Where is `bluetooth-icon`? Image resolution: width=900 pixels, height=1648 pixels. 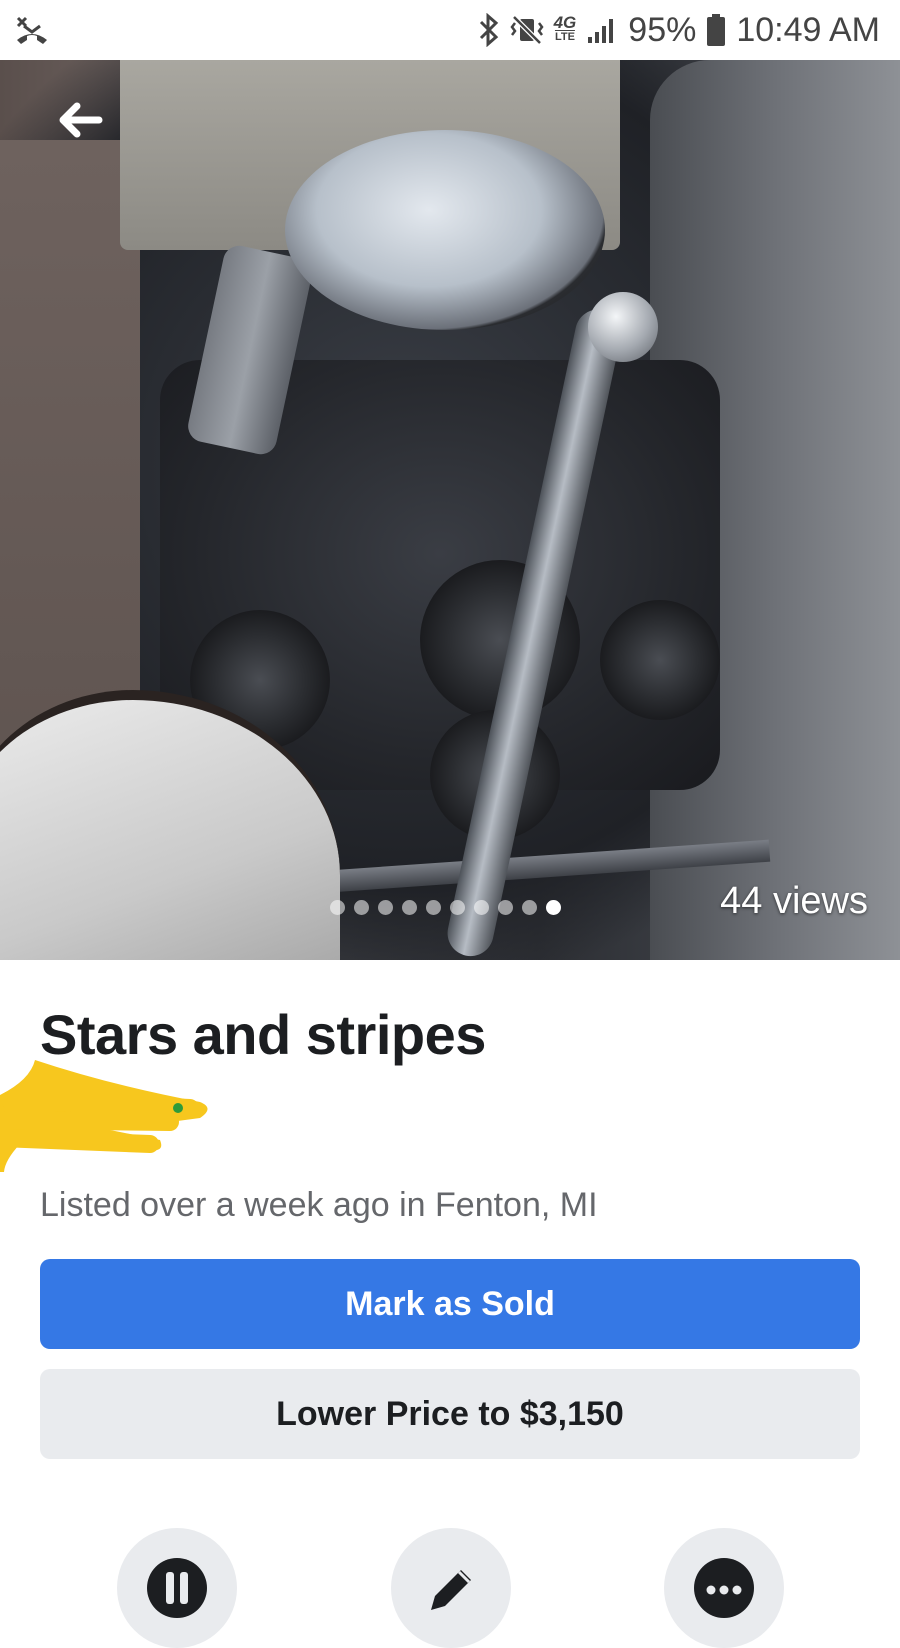
bluetooth-icon is located at coordinates (489, 30).